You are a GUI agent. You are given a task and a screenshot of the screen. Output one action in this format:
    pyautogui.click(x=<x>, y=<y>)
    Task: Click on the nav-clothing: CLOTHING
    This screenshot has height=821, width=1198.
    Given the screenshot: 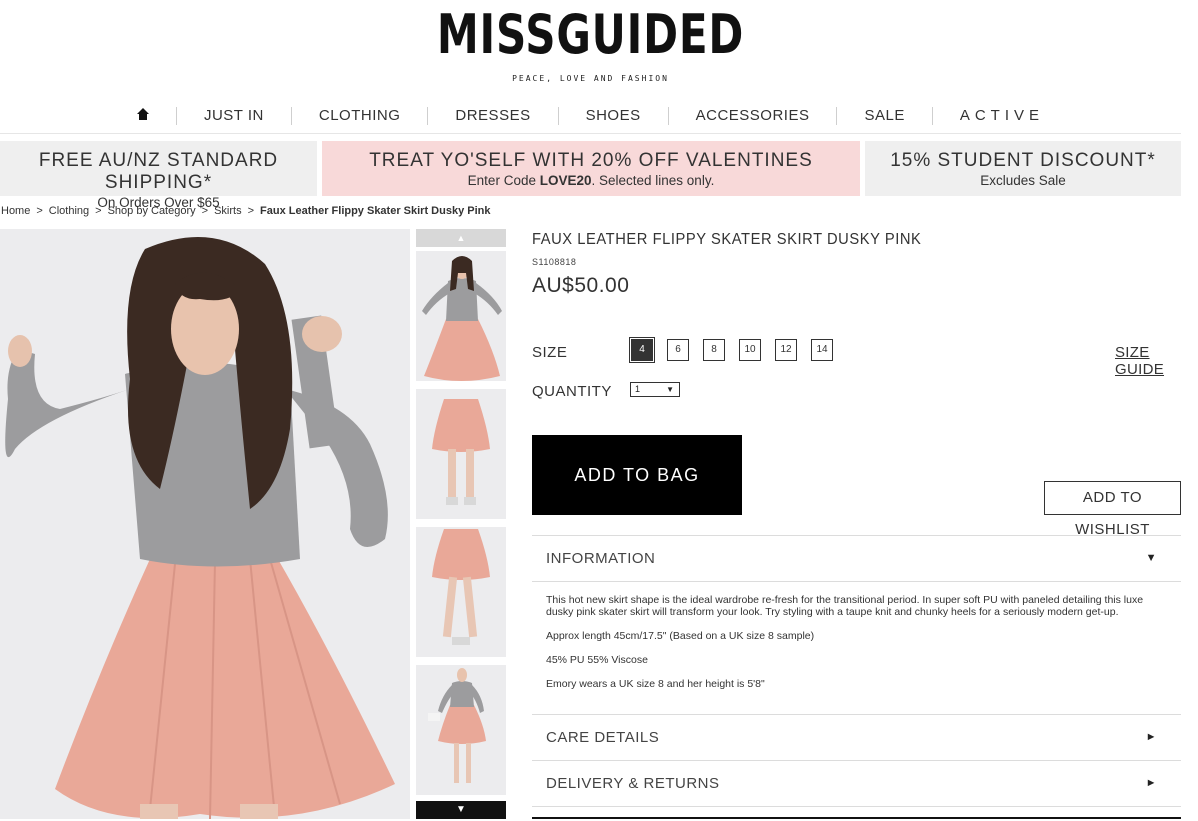 What is the action you would take?
    pyautogui.click(x=359, y=115)
    